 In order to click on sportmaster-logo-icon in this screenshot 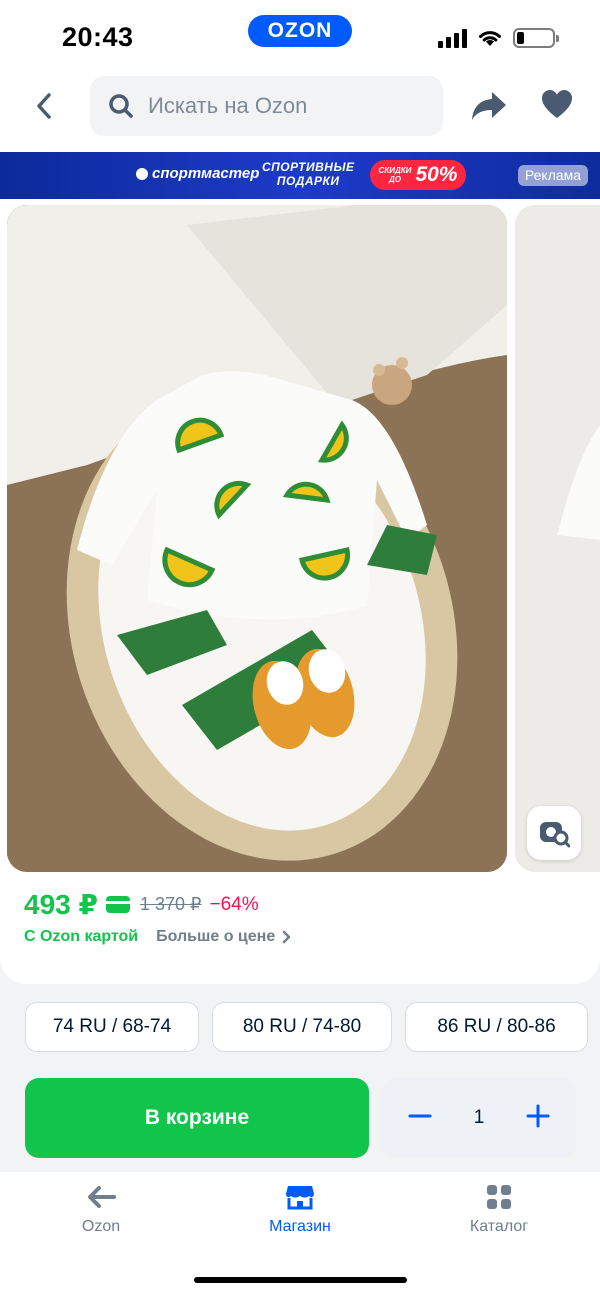, I will do `click(142, 173)`.